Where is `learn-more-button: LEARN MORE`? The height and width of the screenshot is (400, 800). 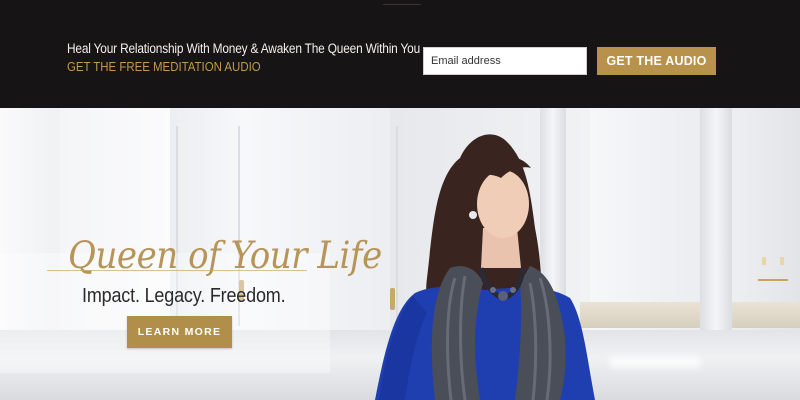
learn-more-button: LEARN MORE is located at coordinates (179, 332).